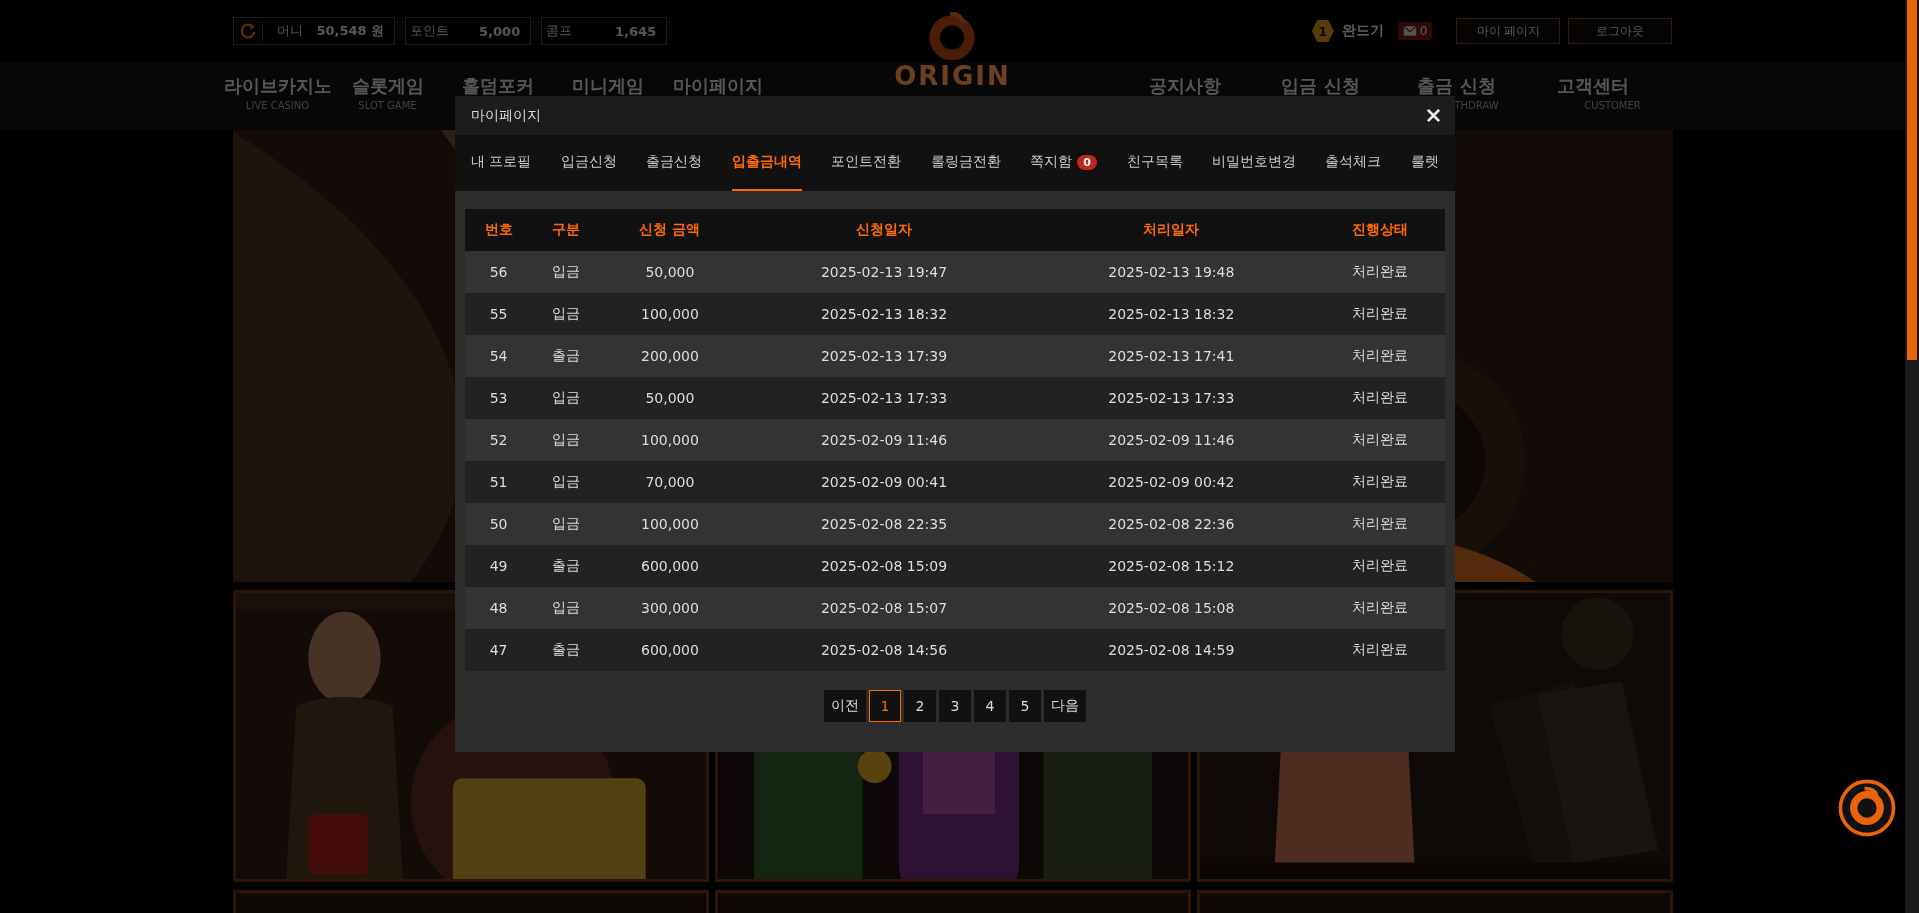  What do you see at coordinates (884, 356) in the screenshot?
I see `table-cell: 2025-02-13 17:39` at bounding box center [884, 356].